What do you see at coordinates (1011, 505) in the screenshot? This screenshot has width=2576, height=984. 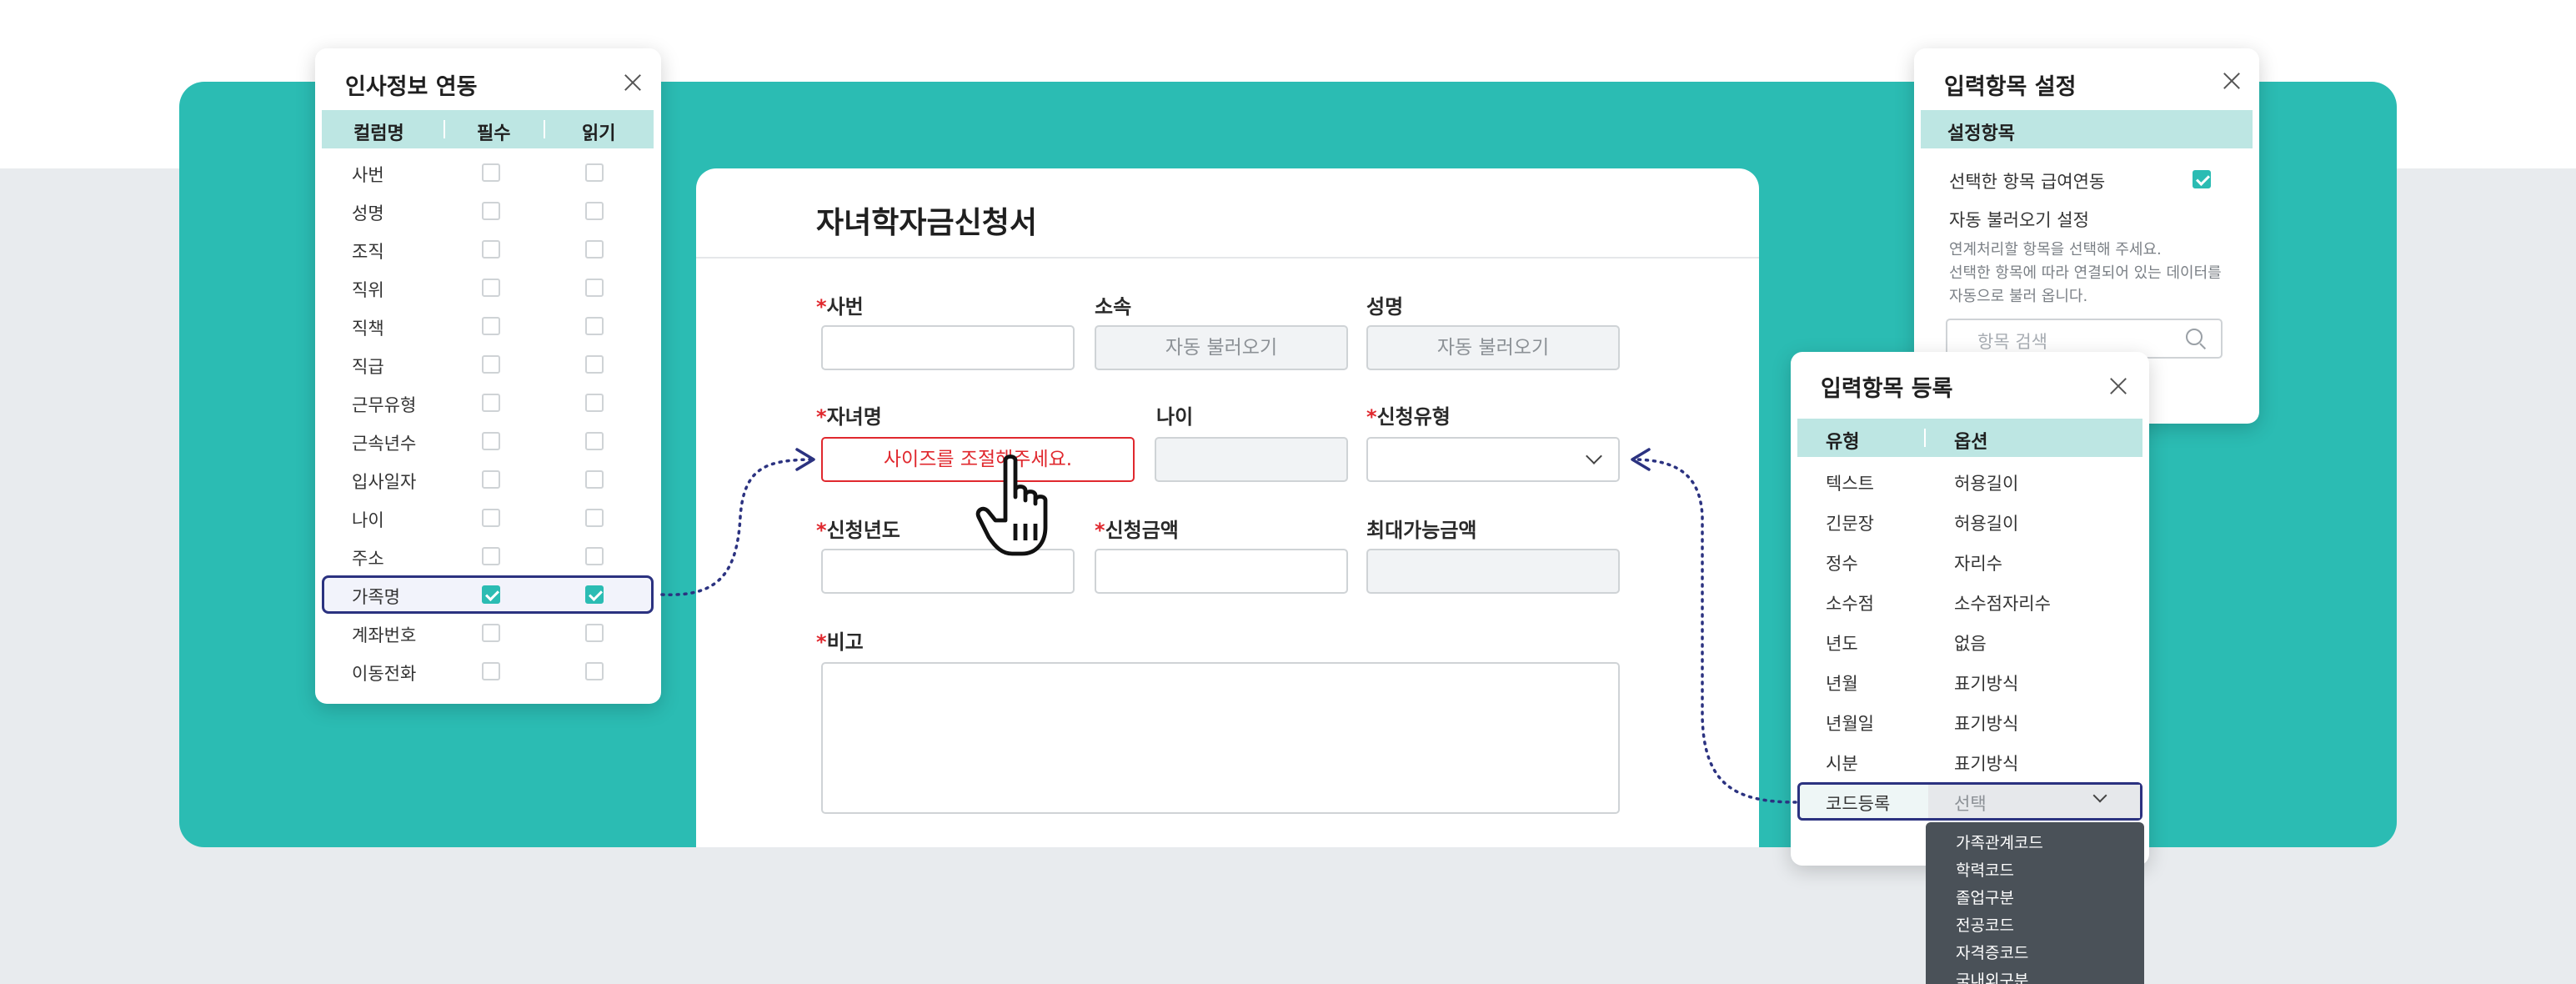 I see `hand-cursor-icon` at bounding box center [1011, 505].